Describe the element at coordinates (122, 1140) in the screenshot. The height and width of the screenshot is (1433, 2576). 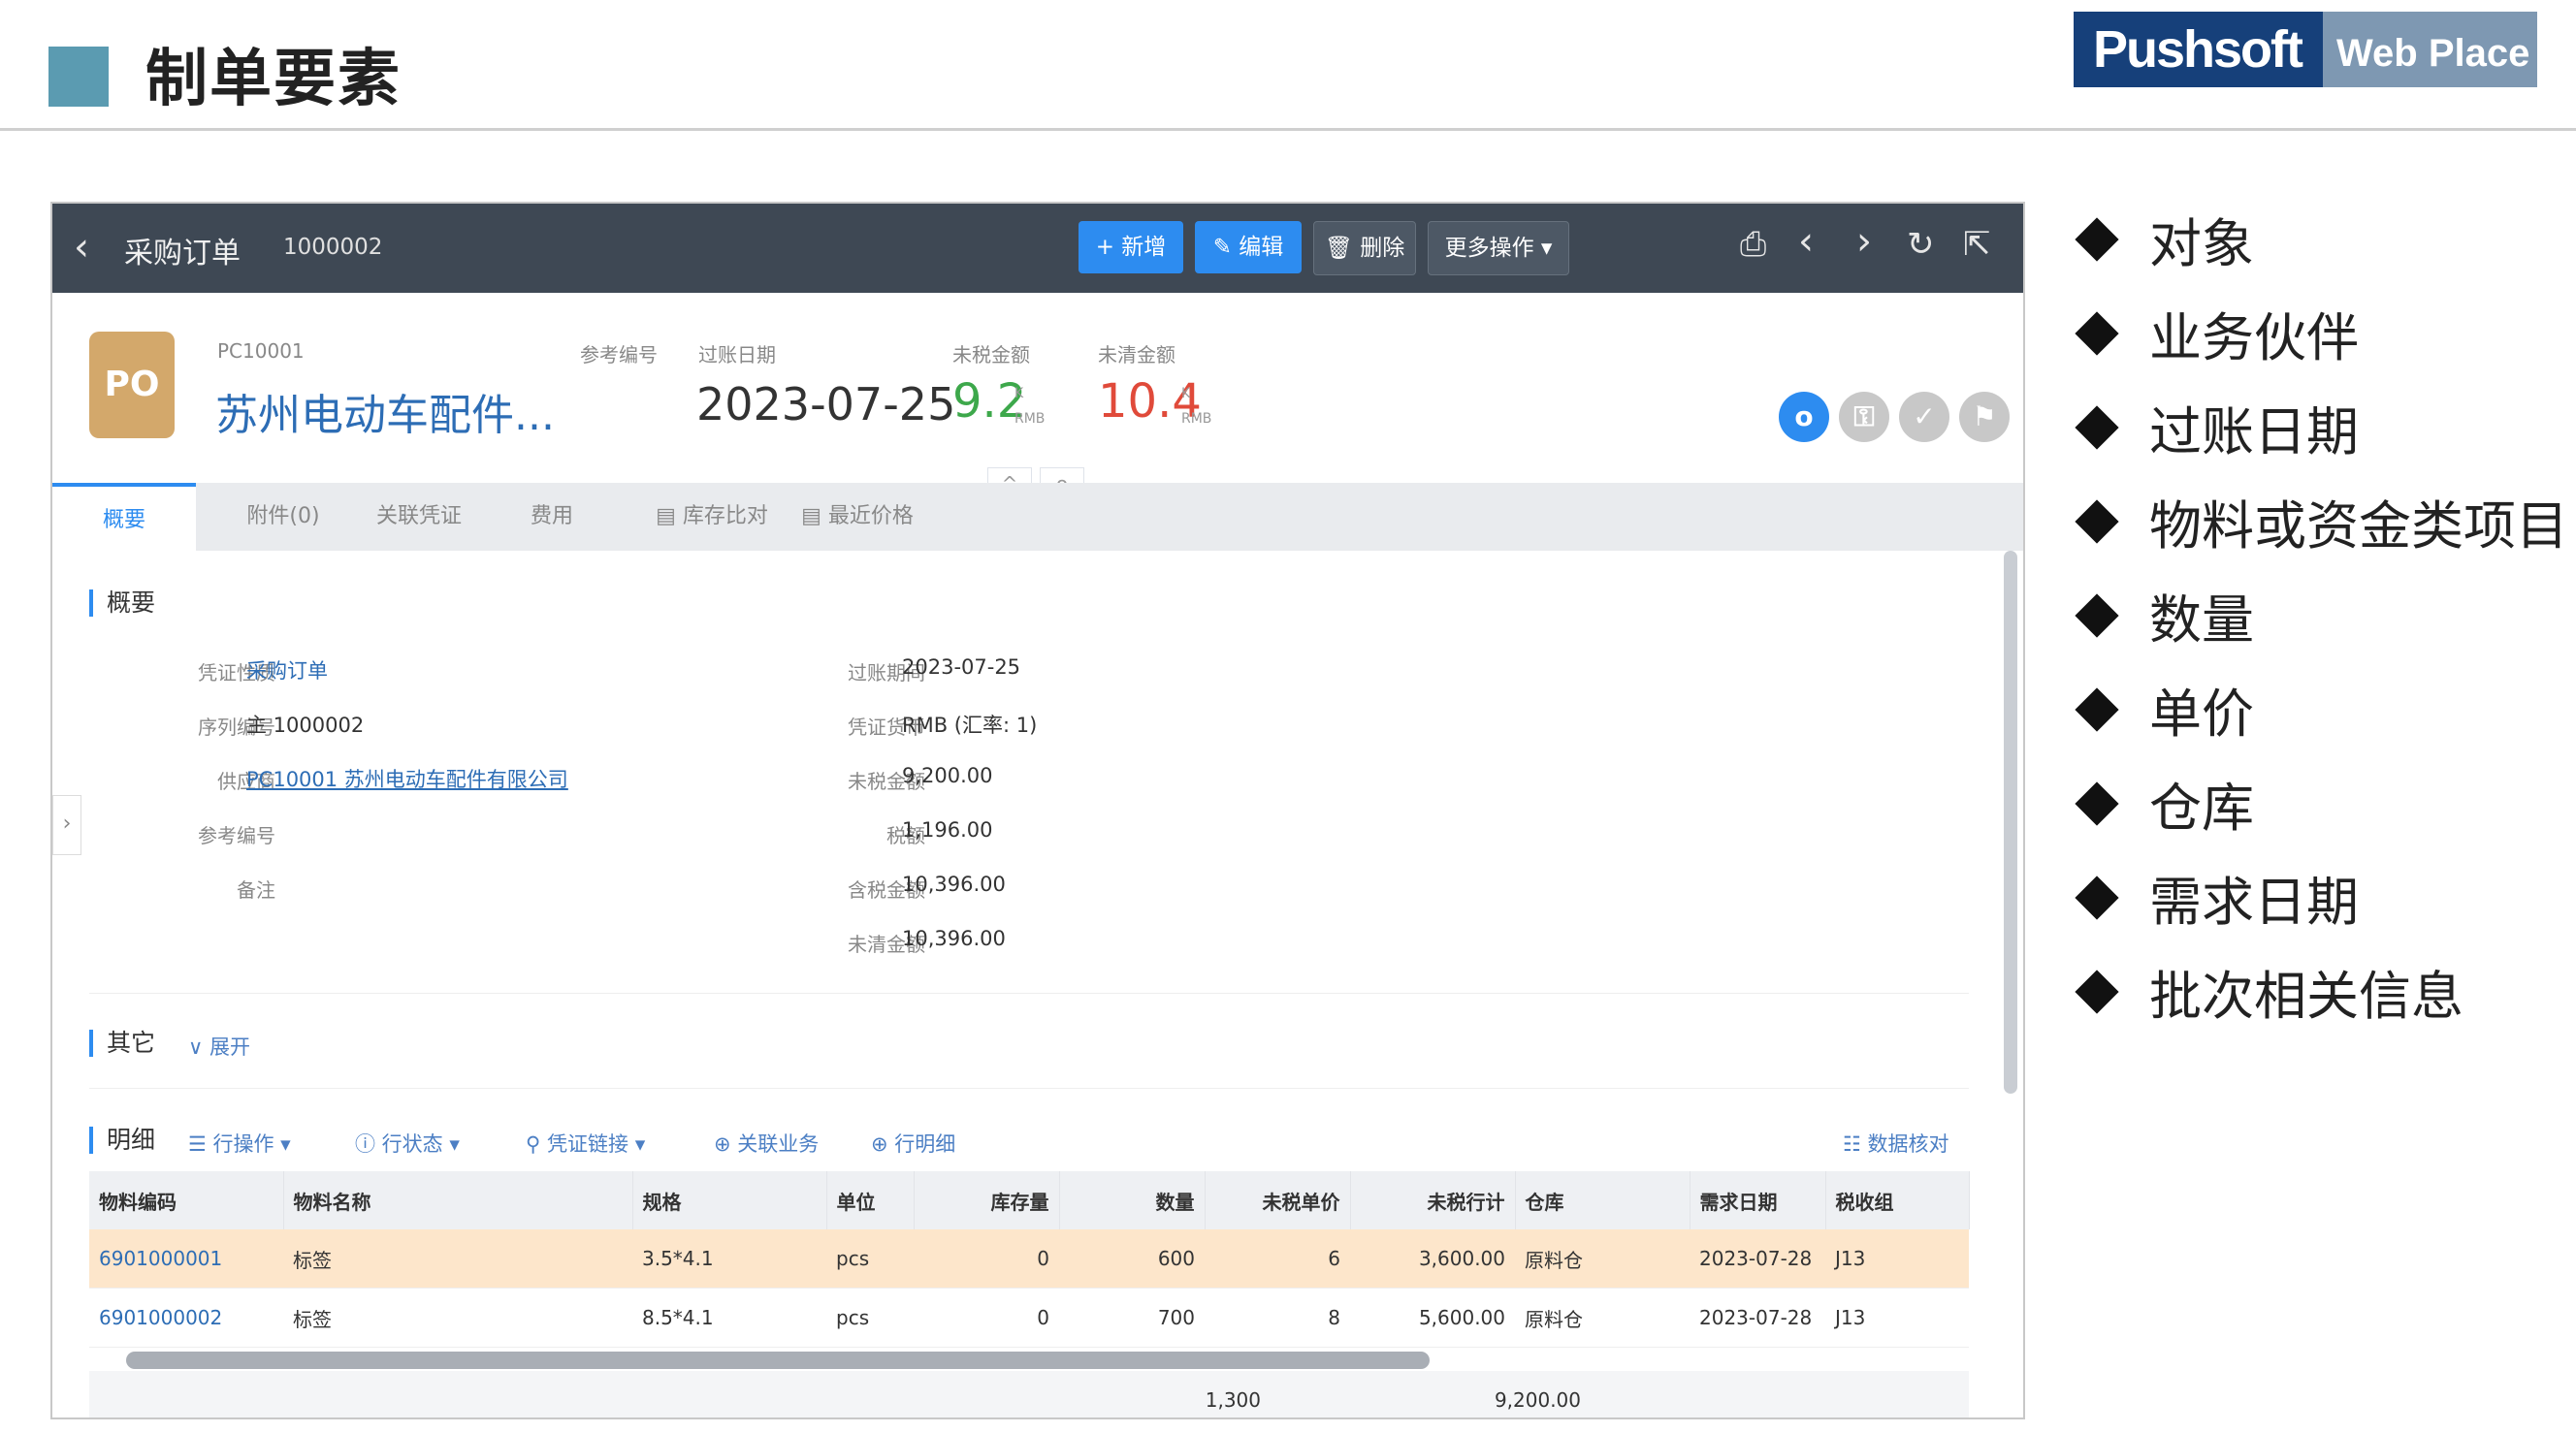
I see `section-detail-title: 明细` at that location.